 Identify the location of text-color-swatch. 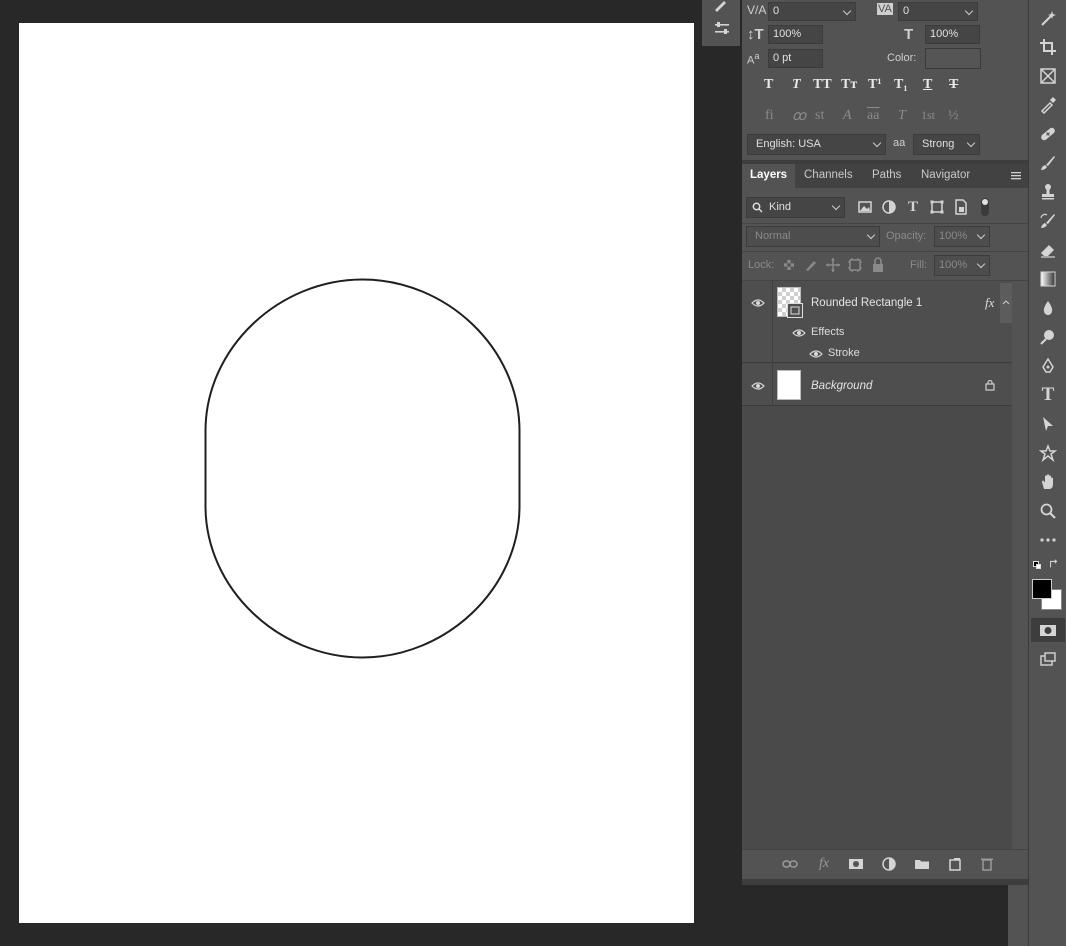
(953, 58).